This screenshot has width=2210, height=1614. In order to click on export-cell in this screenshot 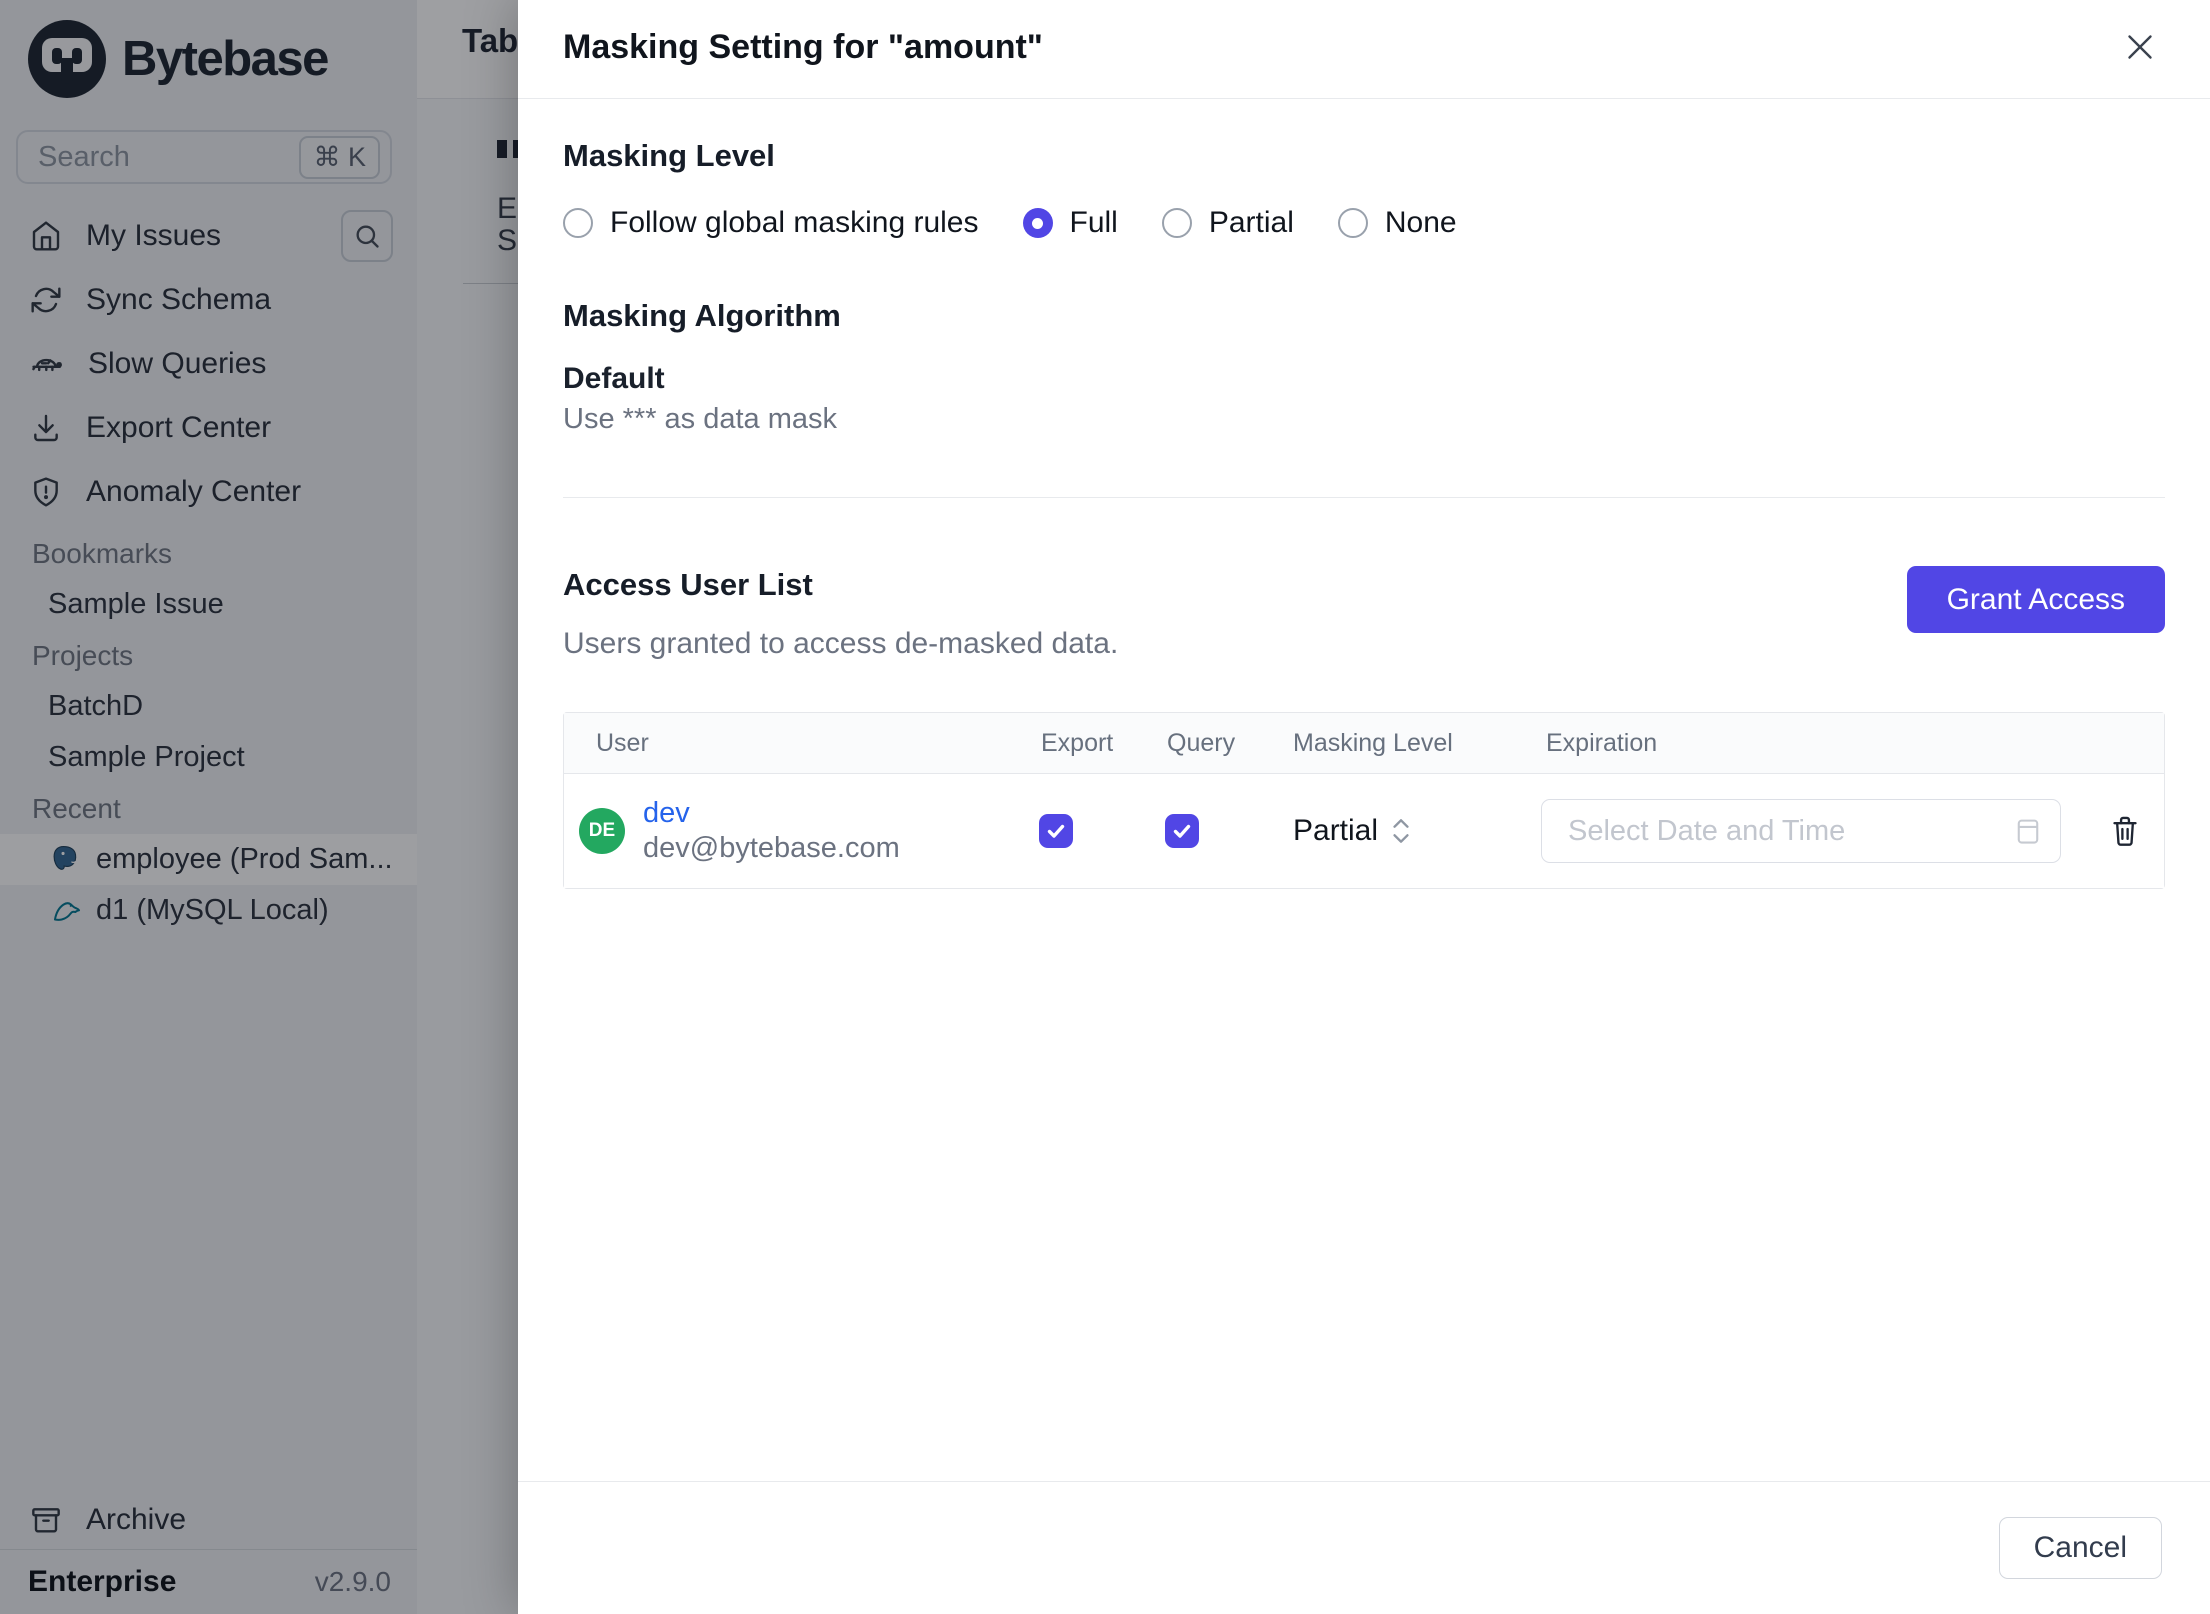, I will do `click(1072, 831)`.